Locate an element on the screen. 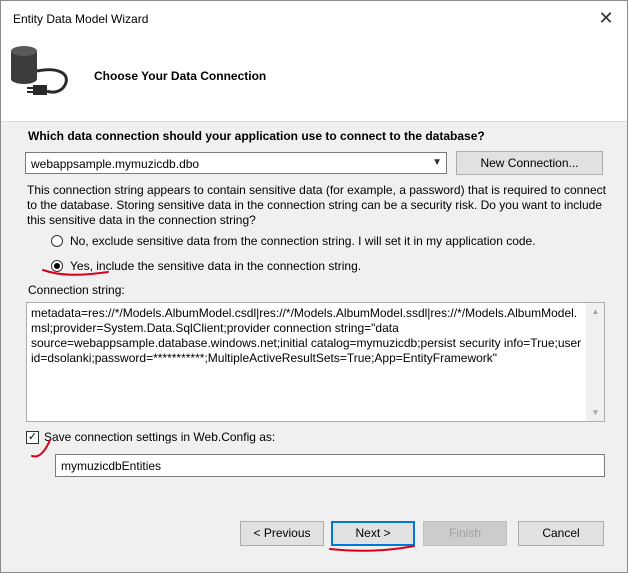 This screenshot has height=573, width=628. connection-dropdown-value: webappsample.mymuzicdb.dbo is located at coordinates (115, 164).